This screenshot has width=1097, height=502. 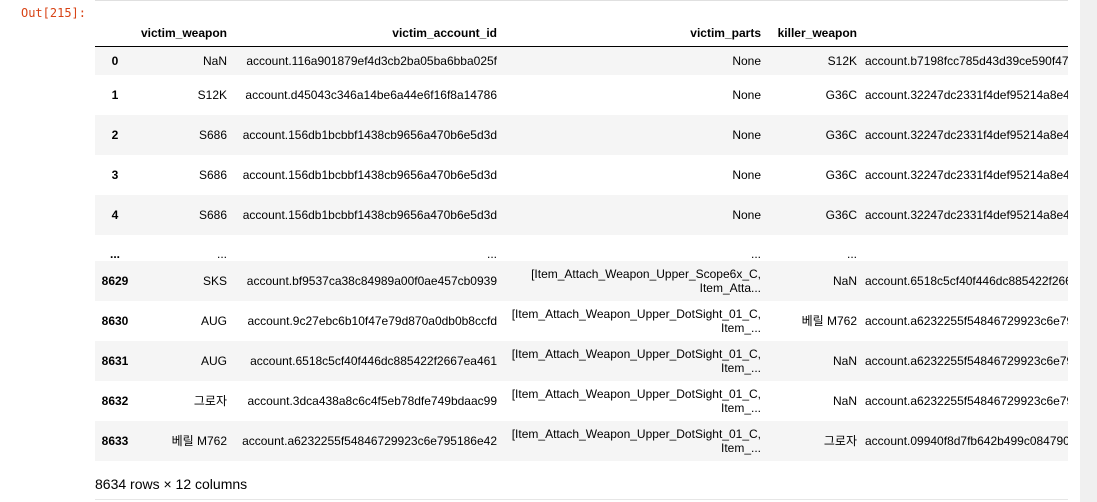 I want to click on cell-killer-weapon: 베릴 M762, so click(x=829, y=321).